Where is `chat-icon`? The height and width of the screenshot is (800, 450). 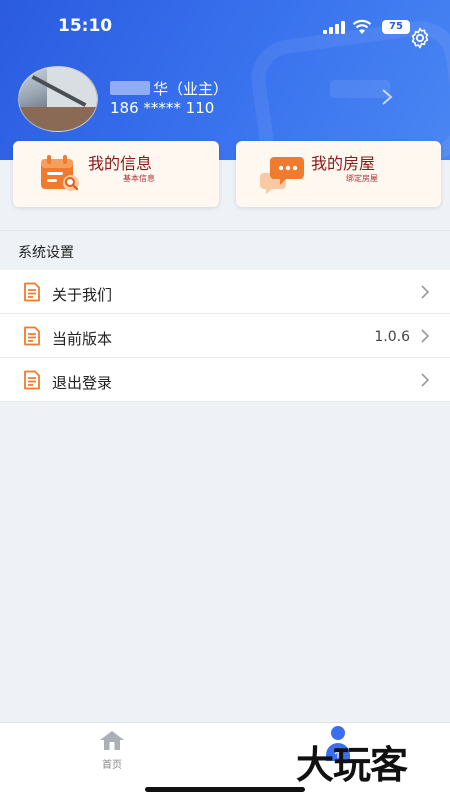
chat-icon is located at coordinates (282, 175).